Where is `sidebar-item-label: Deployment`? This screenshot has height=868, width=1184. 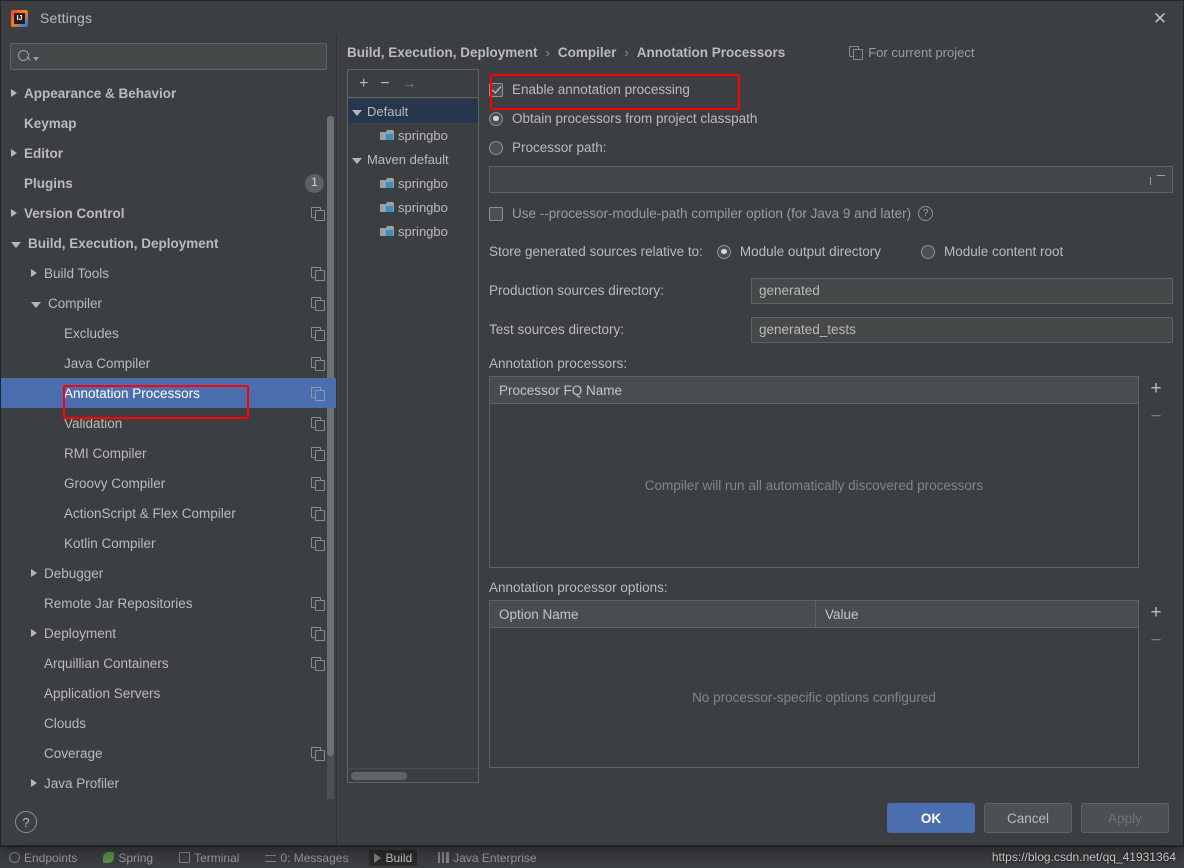 sidebar-item-label: Deployment is located at coordinates (80, 633).